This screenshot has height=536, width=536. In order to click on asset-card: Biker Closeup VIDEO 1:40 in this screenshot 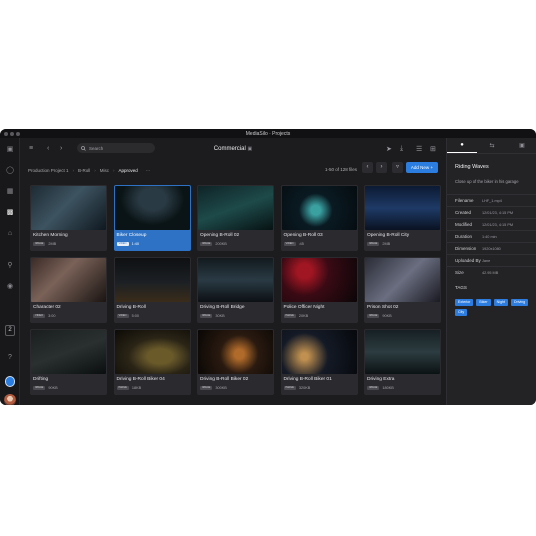, I will do `click(152, 218)`.